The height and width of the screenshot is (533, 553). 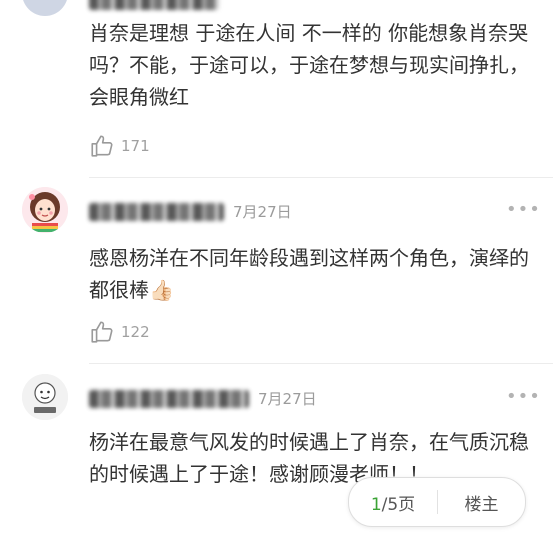 I want to click on comment-text: 感恩杨洋在不同年龄段遇到这样两个角色，演绎的都很棒👍🏻, so click(x=309, y=274).